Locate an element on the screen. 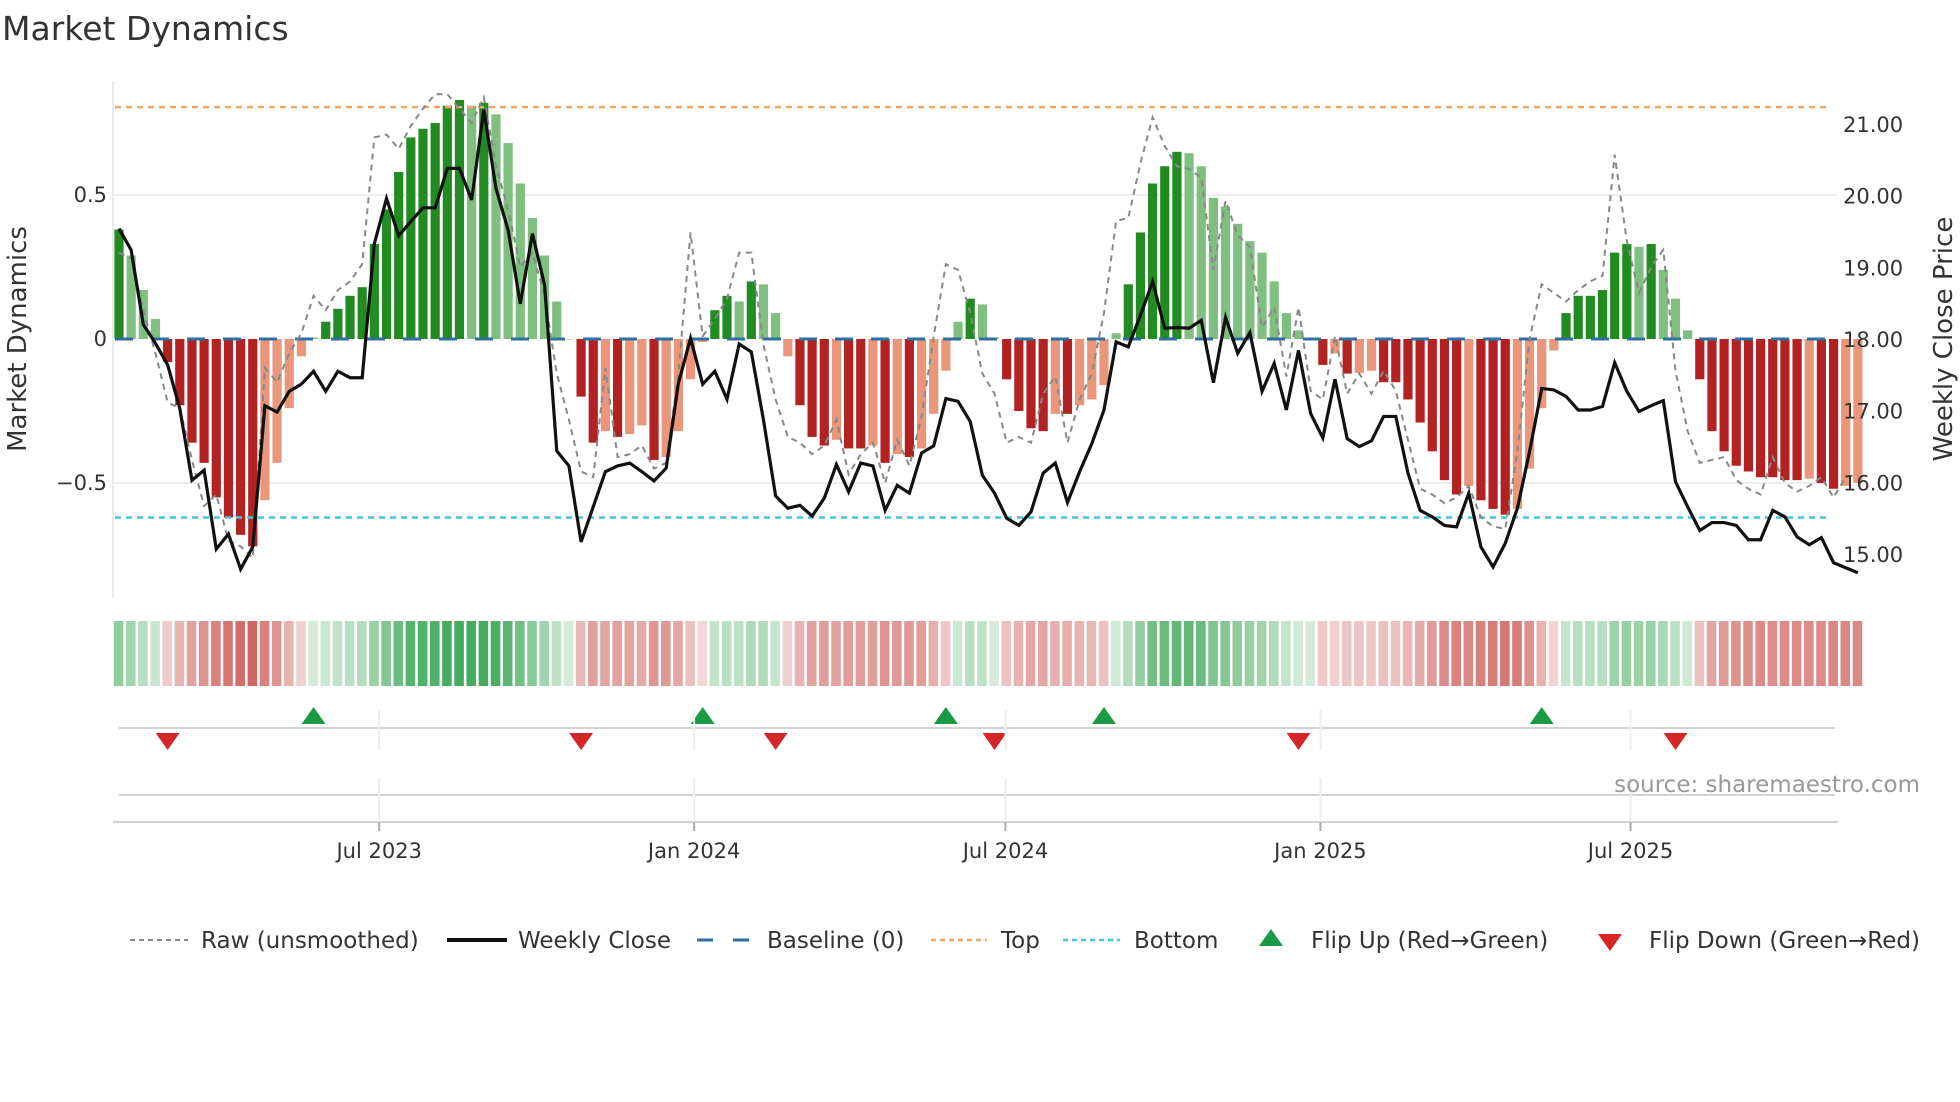 This screenshot has width=1960, height=1102. legend-item-baseline: Baseline (0) is located at coordinates (800, 941).